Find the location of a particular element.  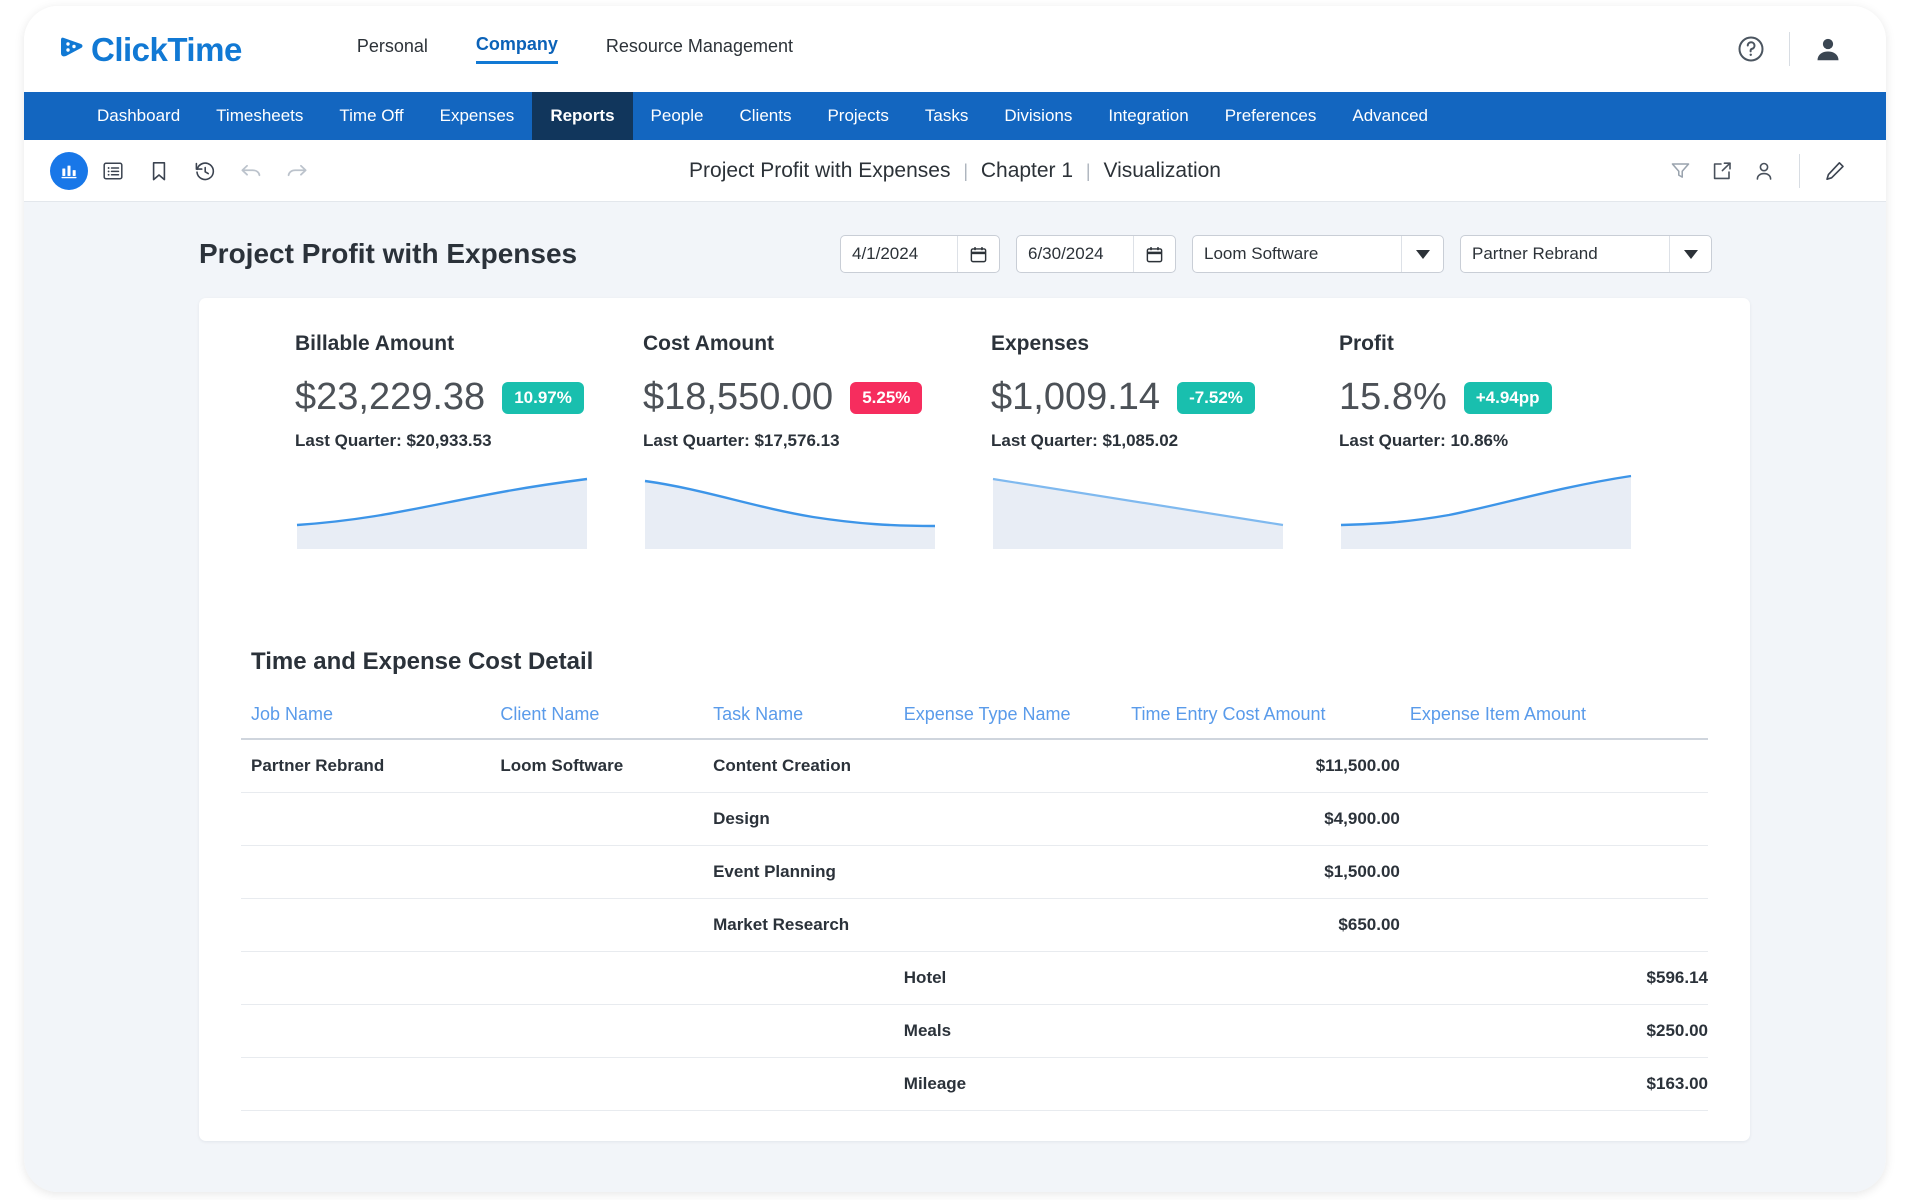

table-row: Design $4,900.00 is located at coordinates (974, 819).